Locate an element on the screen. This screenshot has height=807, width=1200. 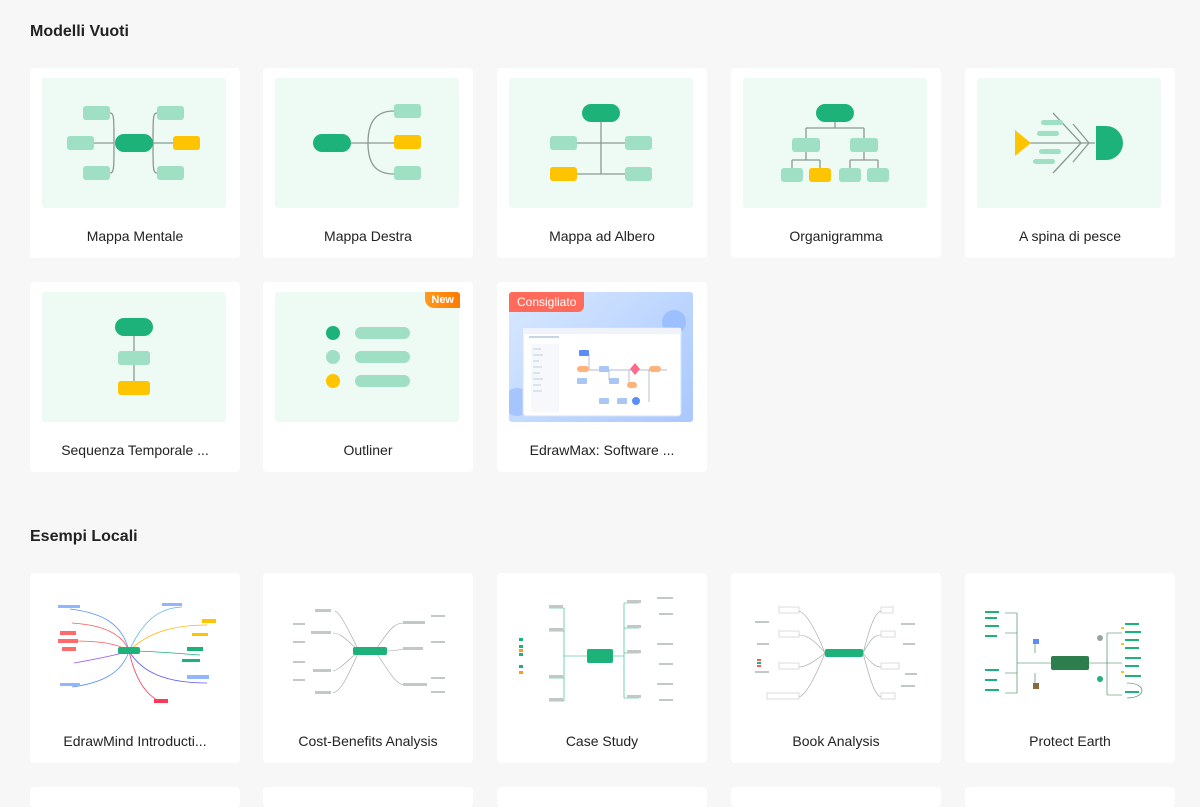
right-map-thumbnail is located at coordinates (367, 143).